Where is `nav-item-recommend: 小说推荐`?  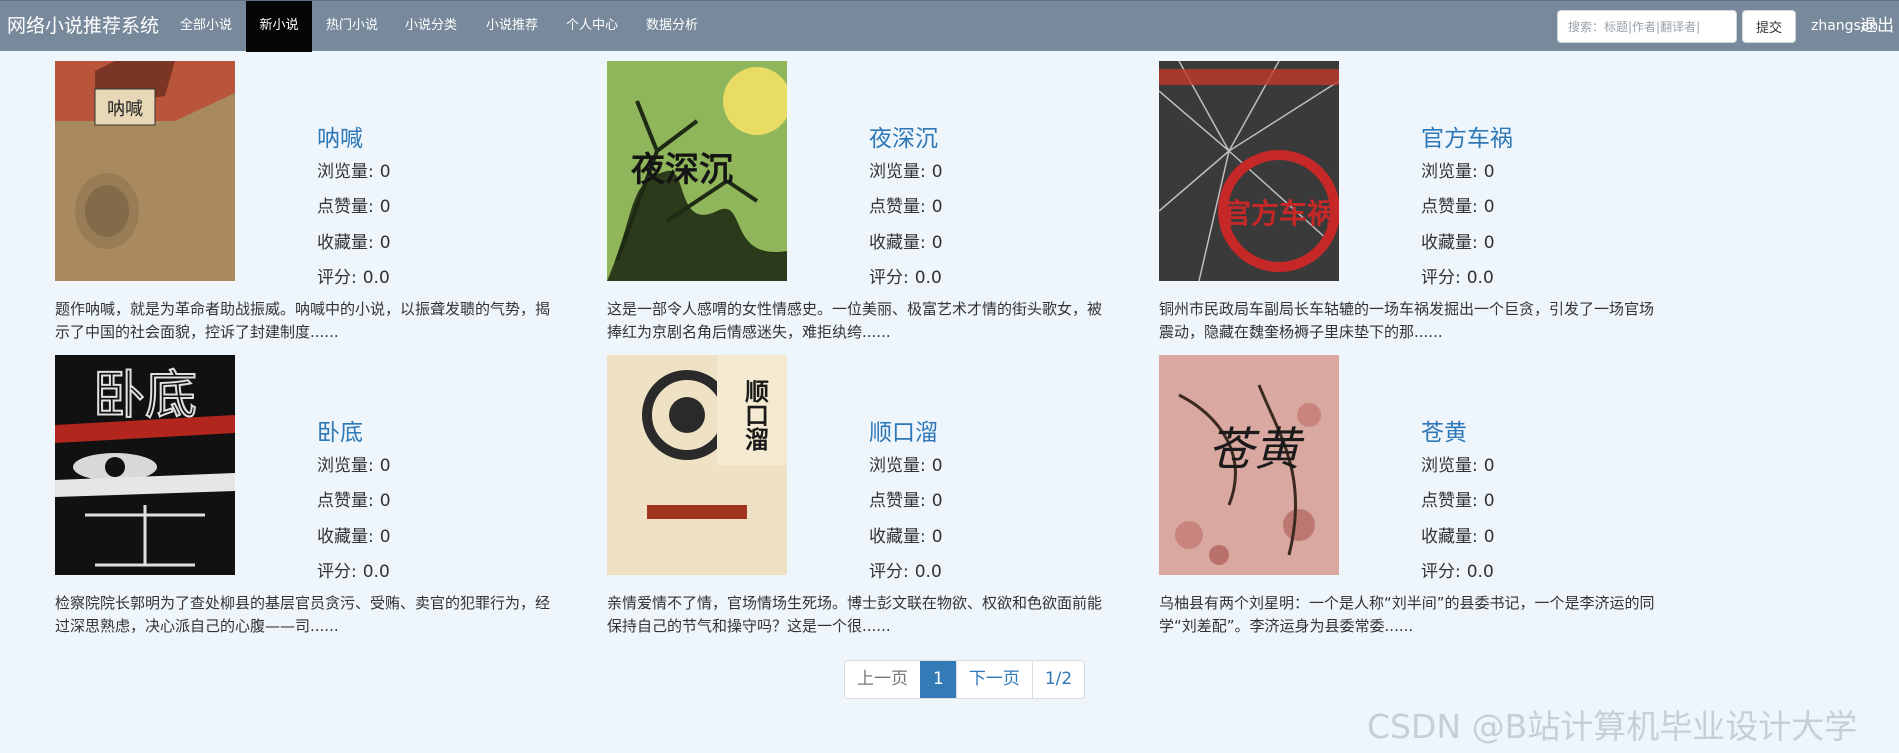
nav-item-recommend: 小说推荐 is located at coordinates (512, 26).